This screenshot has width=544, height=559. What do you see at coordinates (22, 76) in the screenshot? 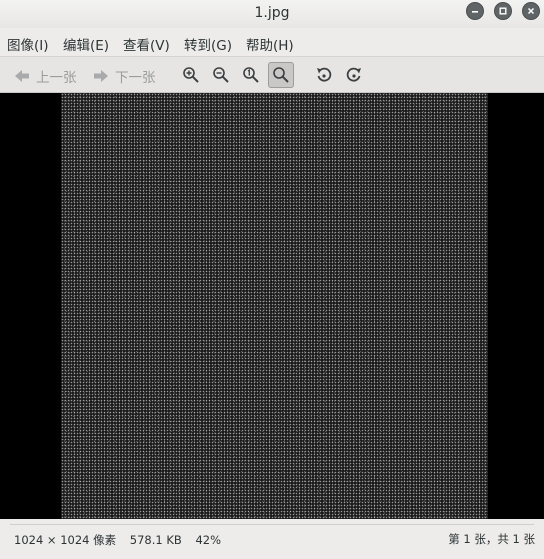
I see `arrow-left-icon` at bounding box center [22, 76].